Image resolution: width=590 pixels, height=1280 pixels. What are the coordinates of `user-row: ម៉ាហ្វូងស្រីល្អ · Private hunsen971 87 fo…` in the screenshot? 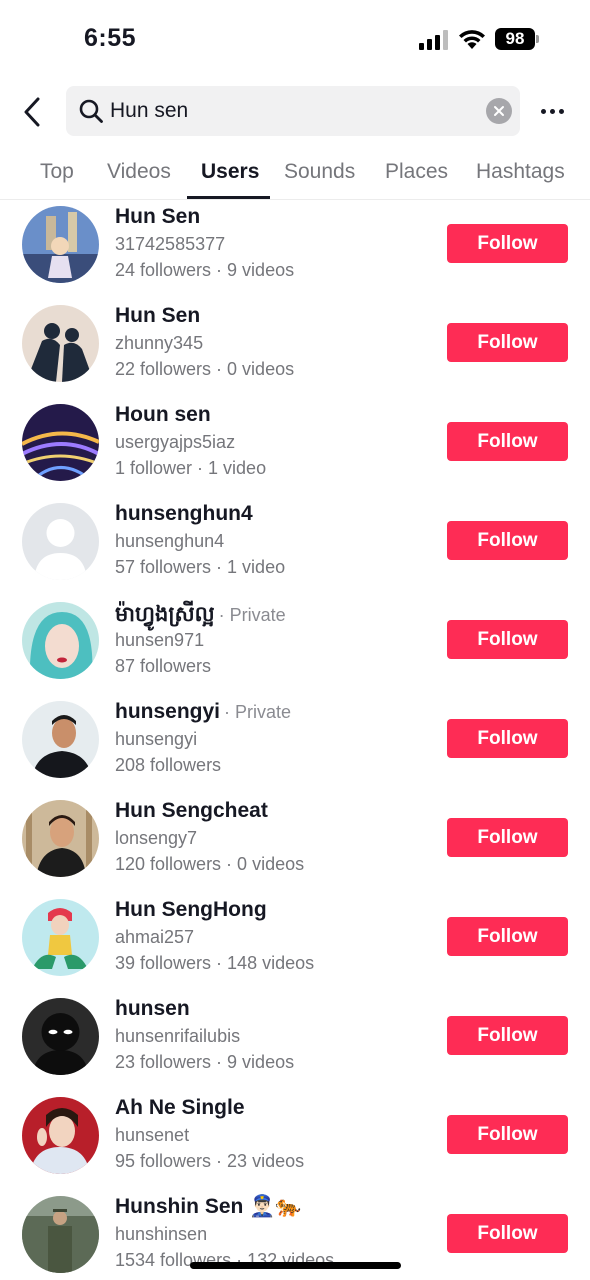 It's located at (295, 645).